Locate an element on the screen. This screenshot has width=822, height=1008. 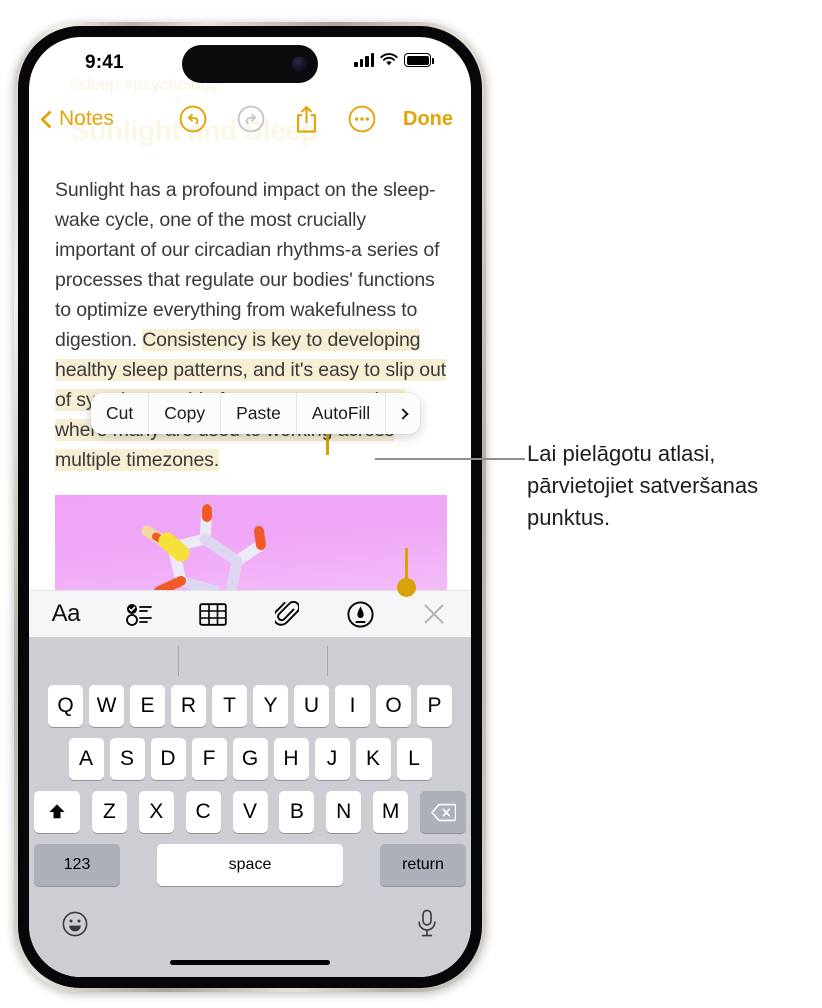
keyboard-row-2: A S D F G H J K L is located at coordinates (250, 759).